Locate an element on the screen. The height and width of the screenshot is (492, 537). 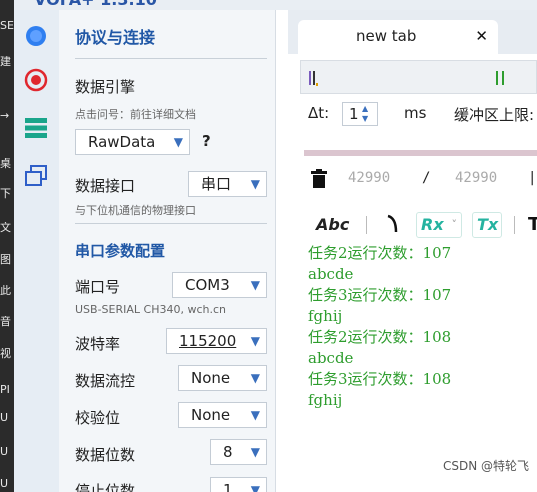
flow-control-select: None ▼ is located at coordinates (222, 378).